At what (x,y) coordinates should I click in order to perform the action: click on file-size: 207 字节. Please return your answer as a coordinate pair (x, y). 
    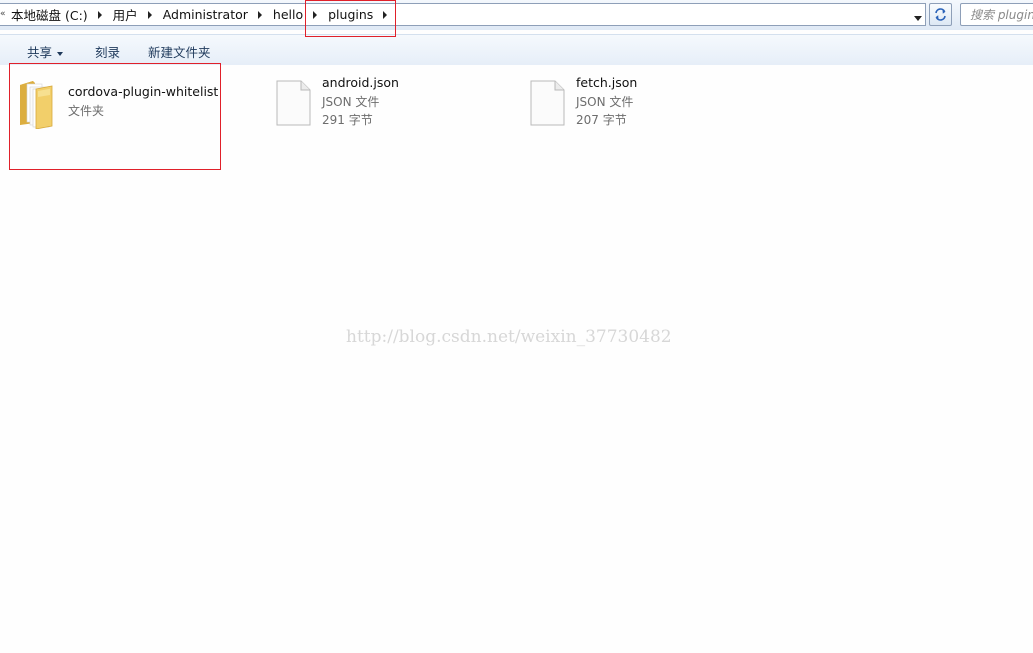
    Looking at the image, I should click on (601, 120).